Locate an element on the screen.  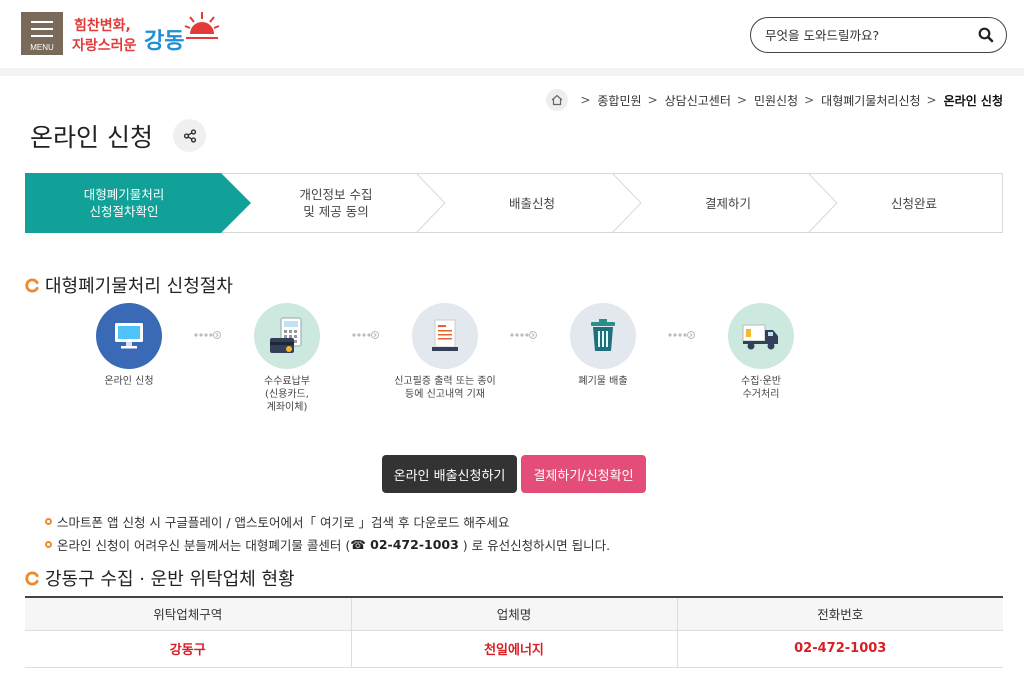
step-5-complete: 신청완료 is located at coordinates (913, 203).